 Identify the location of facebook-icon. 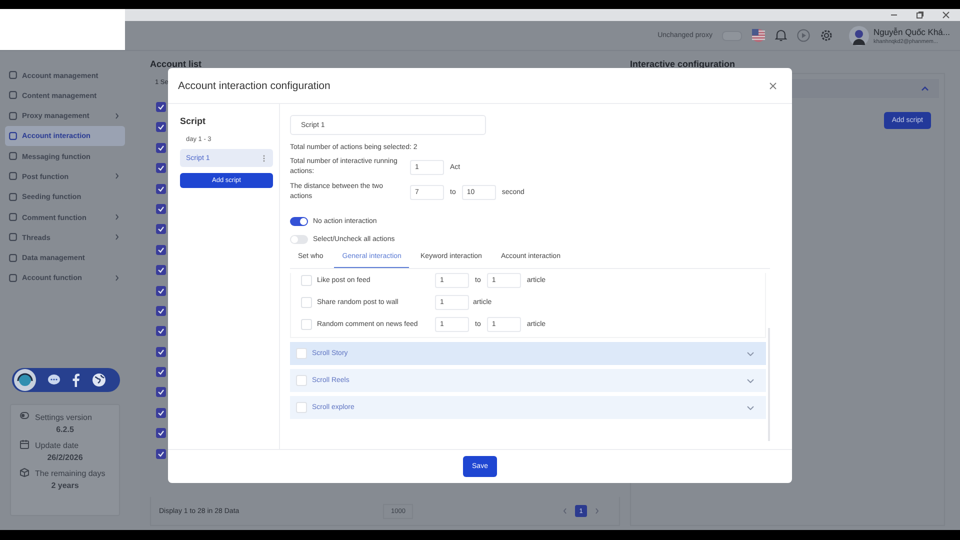
(76, 379).